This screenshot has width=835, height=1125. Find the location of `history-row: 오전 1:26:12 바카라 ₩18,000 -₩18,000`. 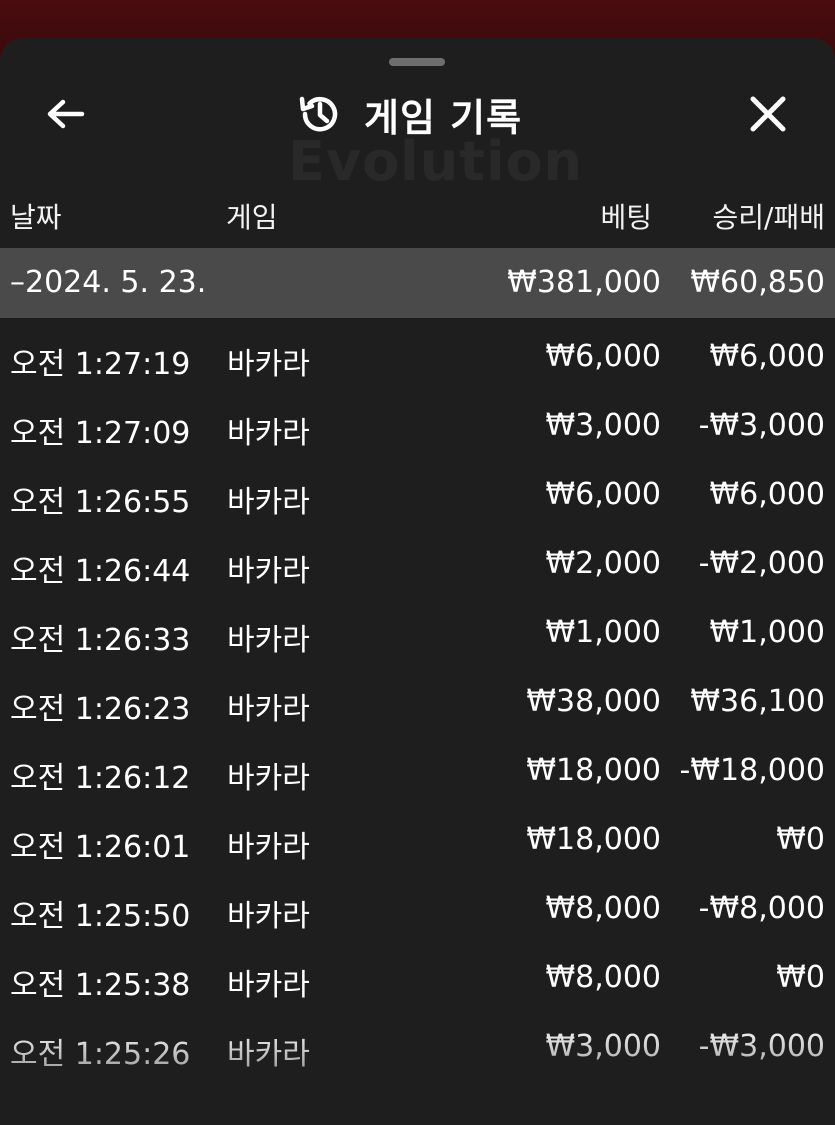

history-row: 오전 1:26:12 바카라 ₩18,000 -₩18,000 is located at coordinates (417, 768).